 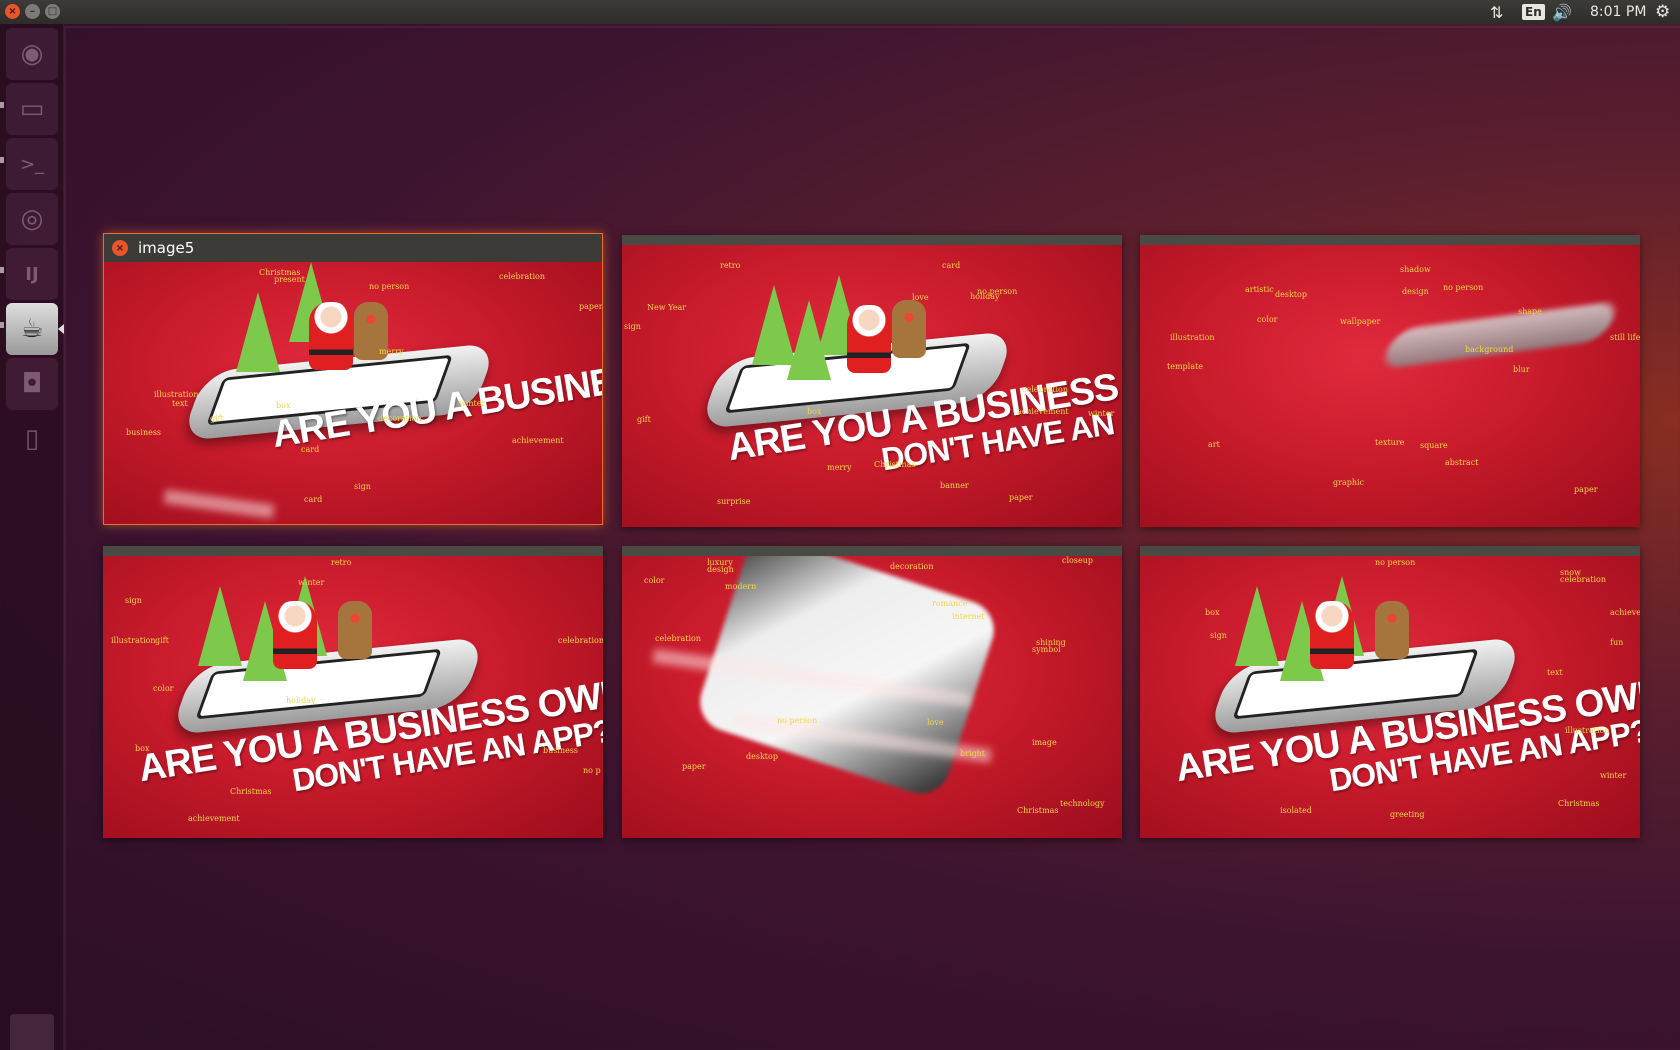 What do you see at coordinates (166, 248) in the screenshot?
I see `window-title: image5` at bounding box center [166, 248].